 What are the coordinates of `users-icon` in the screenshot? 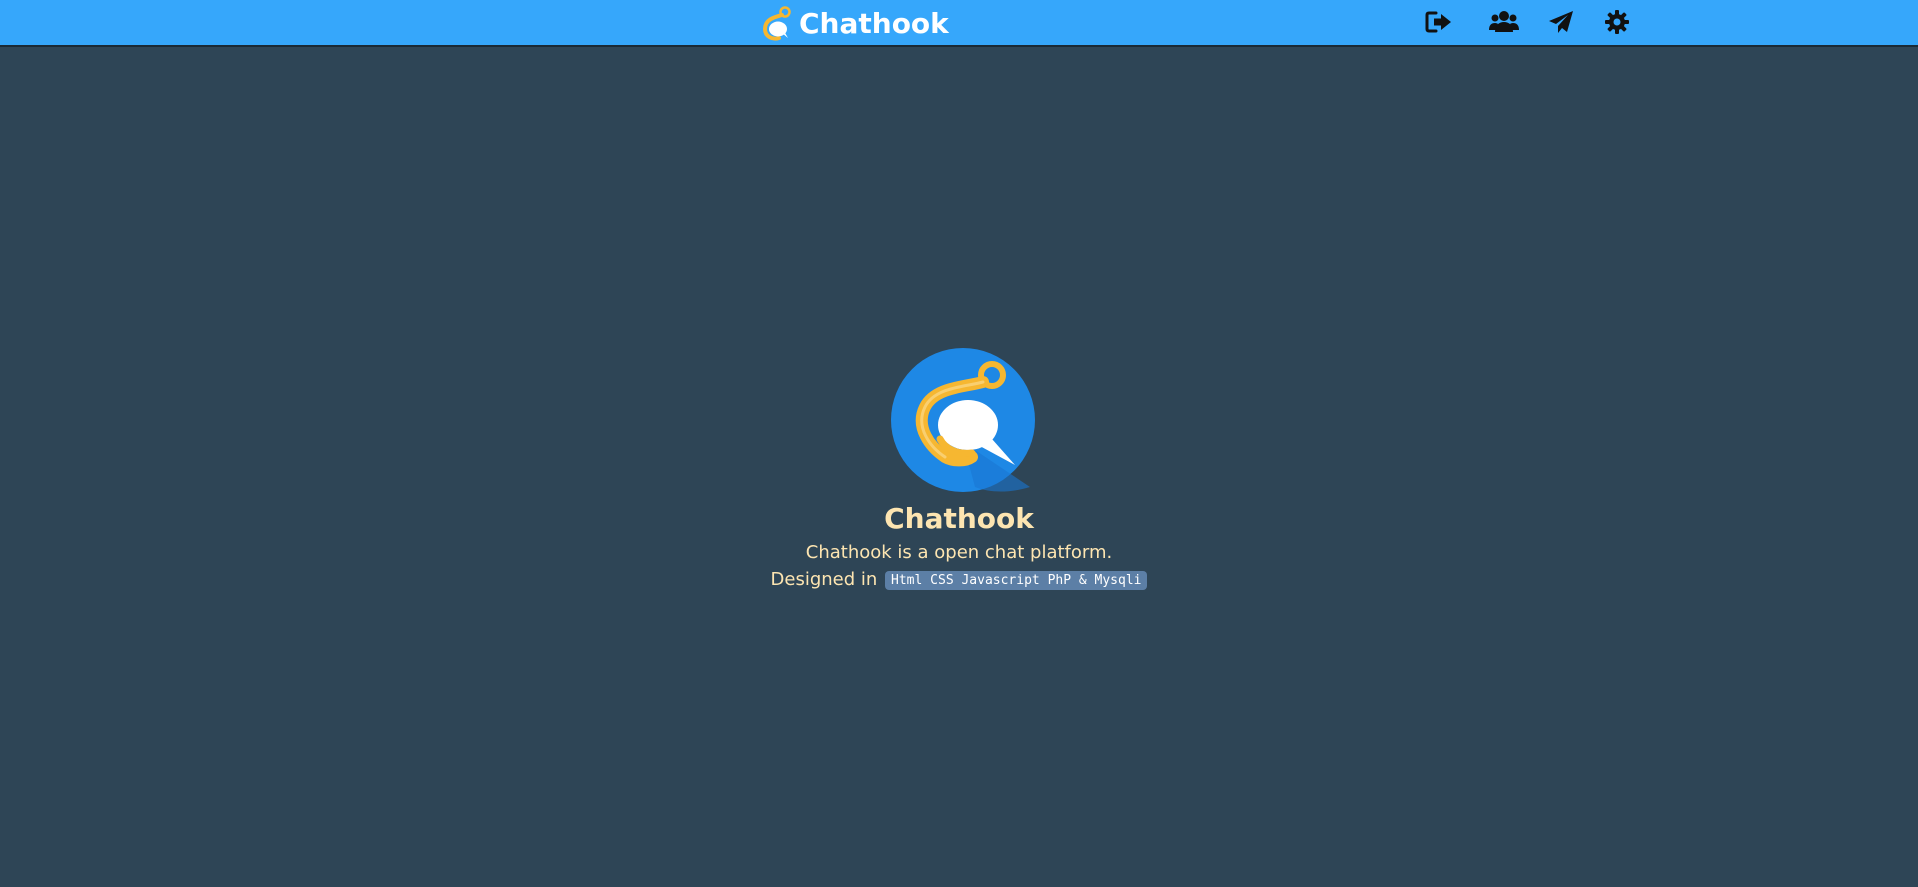 It's located at (1504, 21).